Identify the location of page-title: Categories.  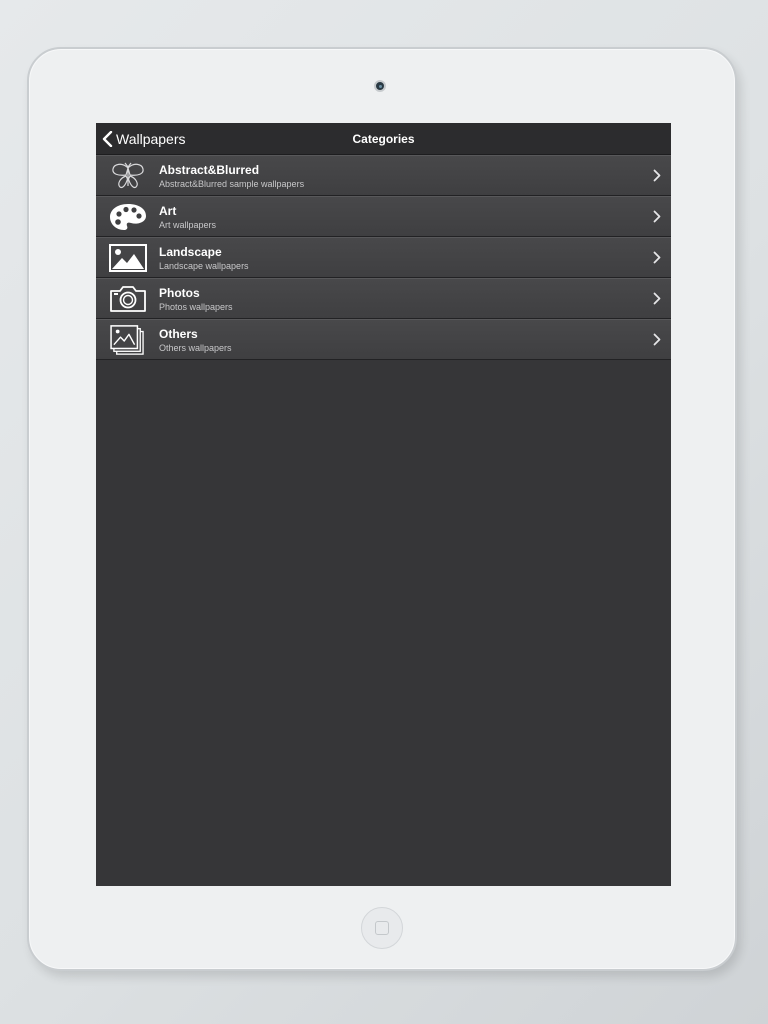
(383, 139).